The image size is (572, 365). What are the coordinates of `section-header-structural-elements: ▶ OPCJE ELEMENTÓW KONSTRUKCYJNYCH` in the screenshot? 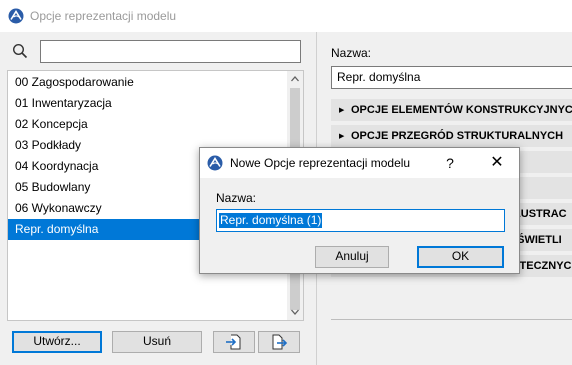 It's located at (451, 110).